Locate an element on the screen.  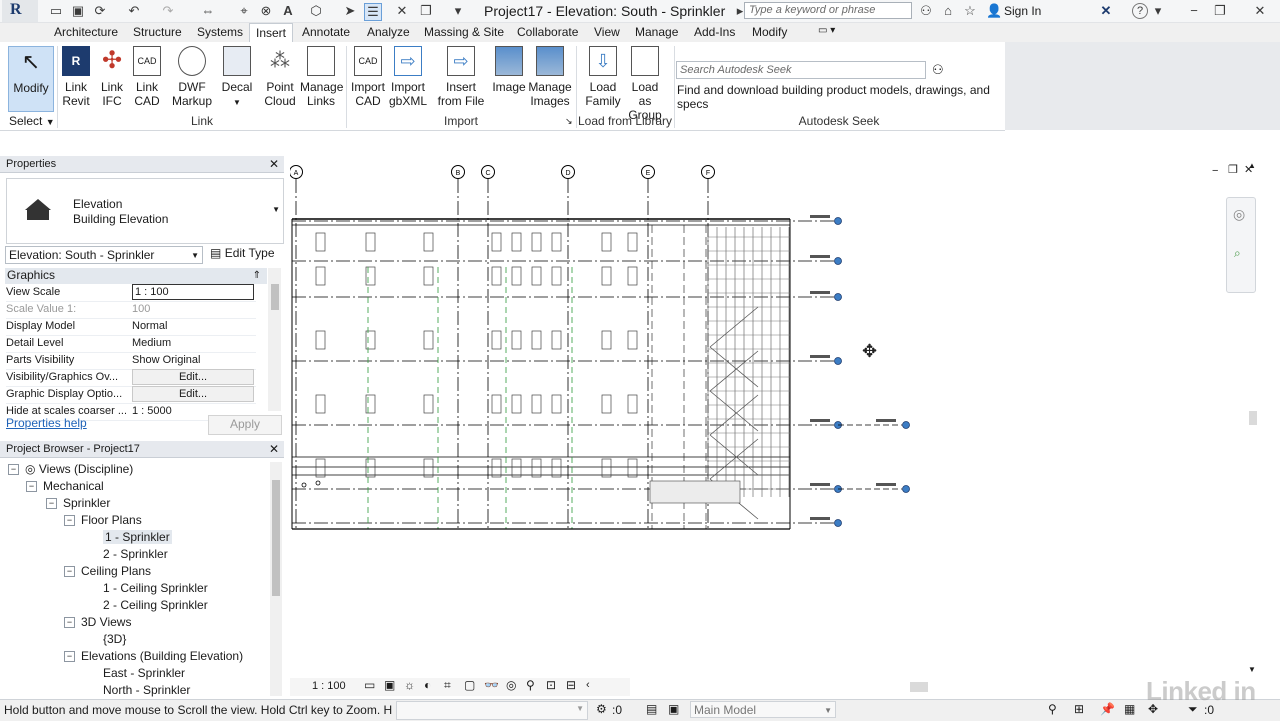
sync-icon: ⟳ is located at coordinates (100, 11).